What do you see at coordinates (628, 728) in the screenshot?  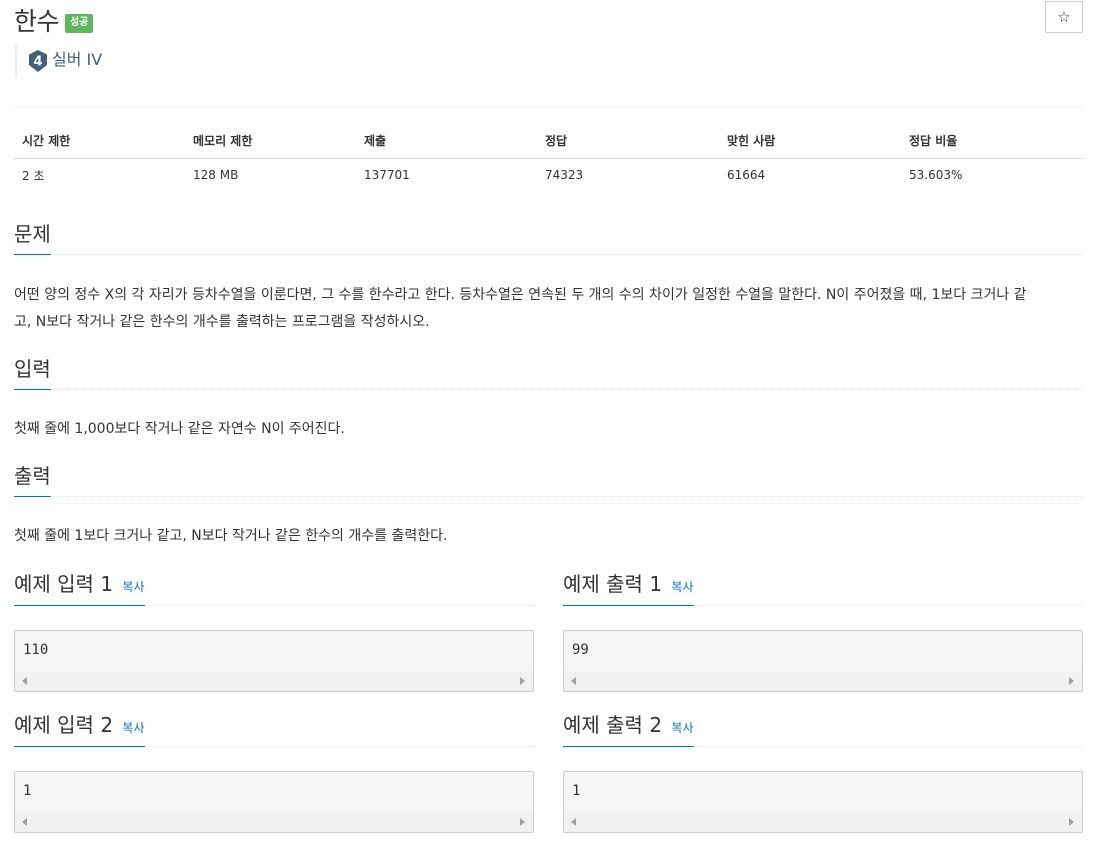 I see `example-output-2-title: 예제 출력 2 복사` at bounding box center [628, 728].